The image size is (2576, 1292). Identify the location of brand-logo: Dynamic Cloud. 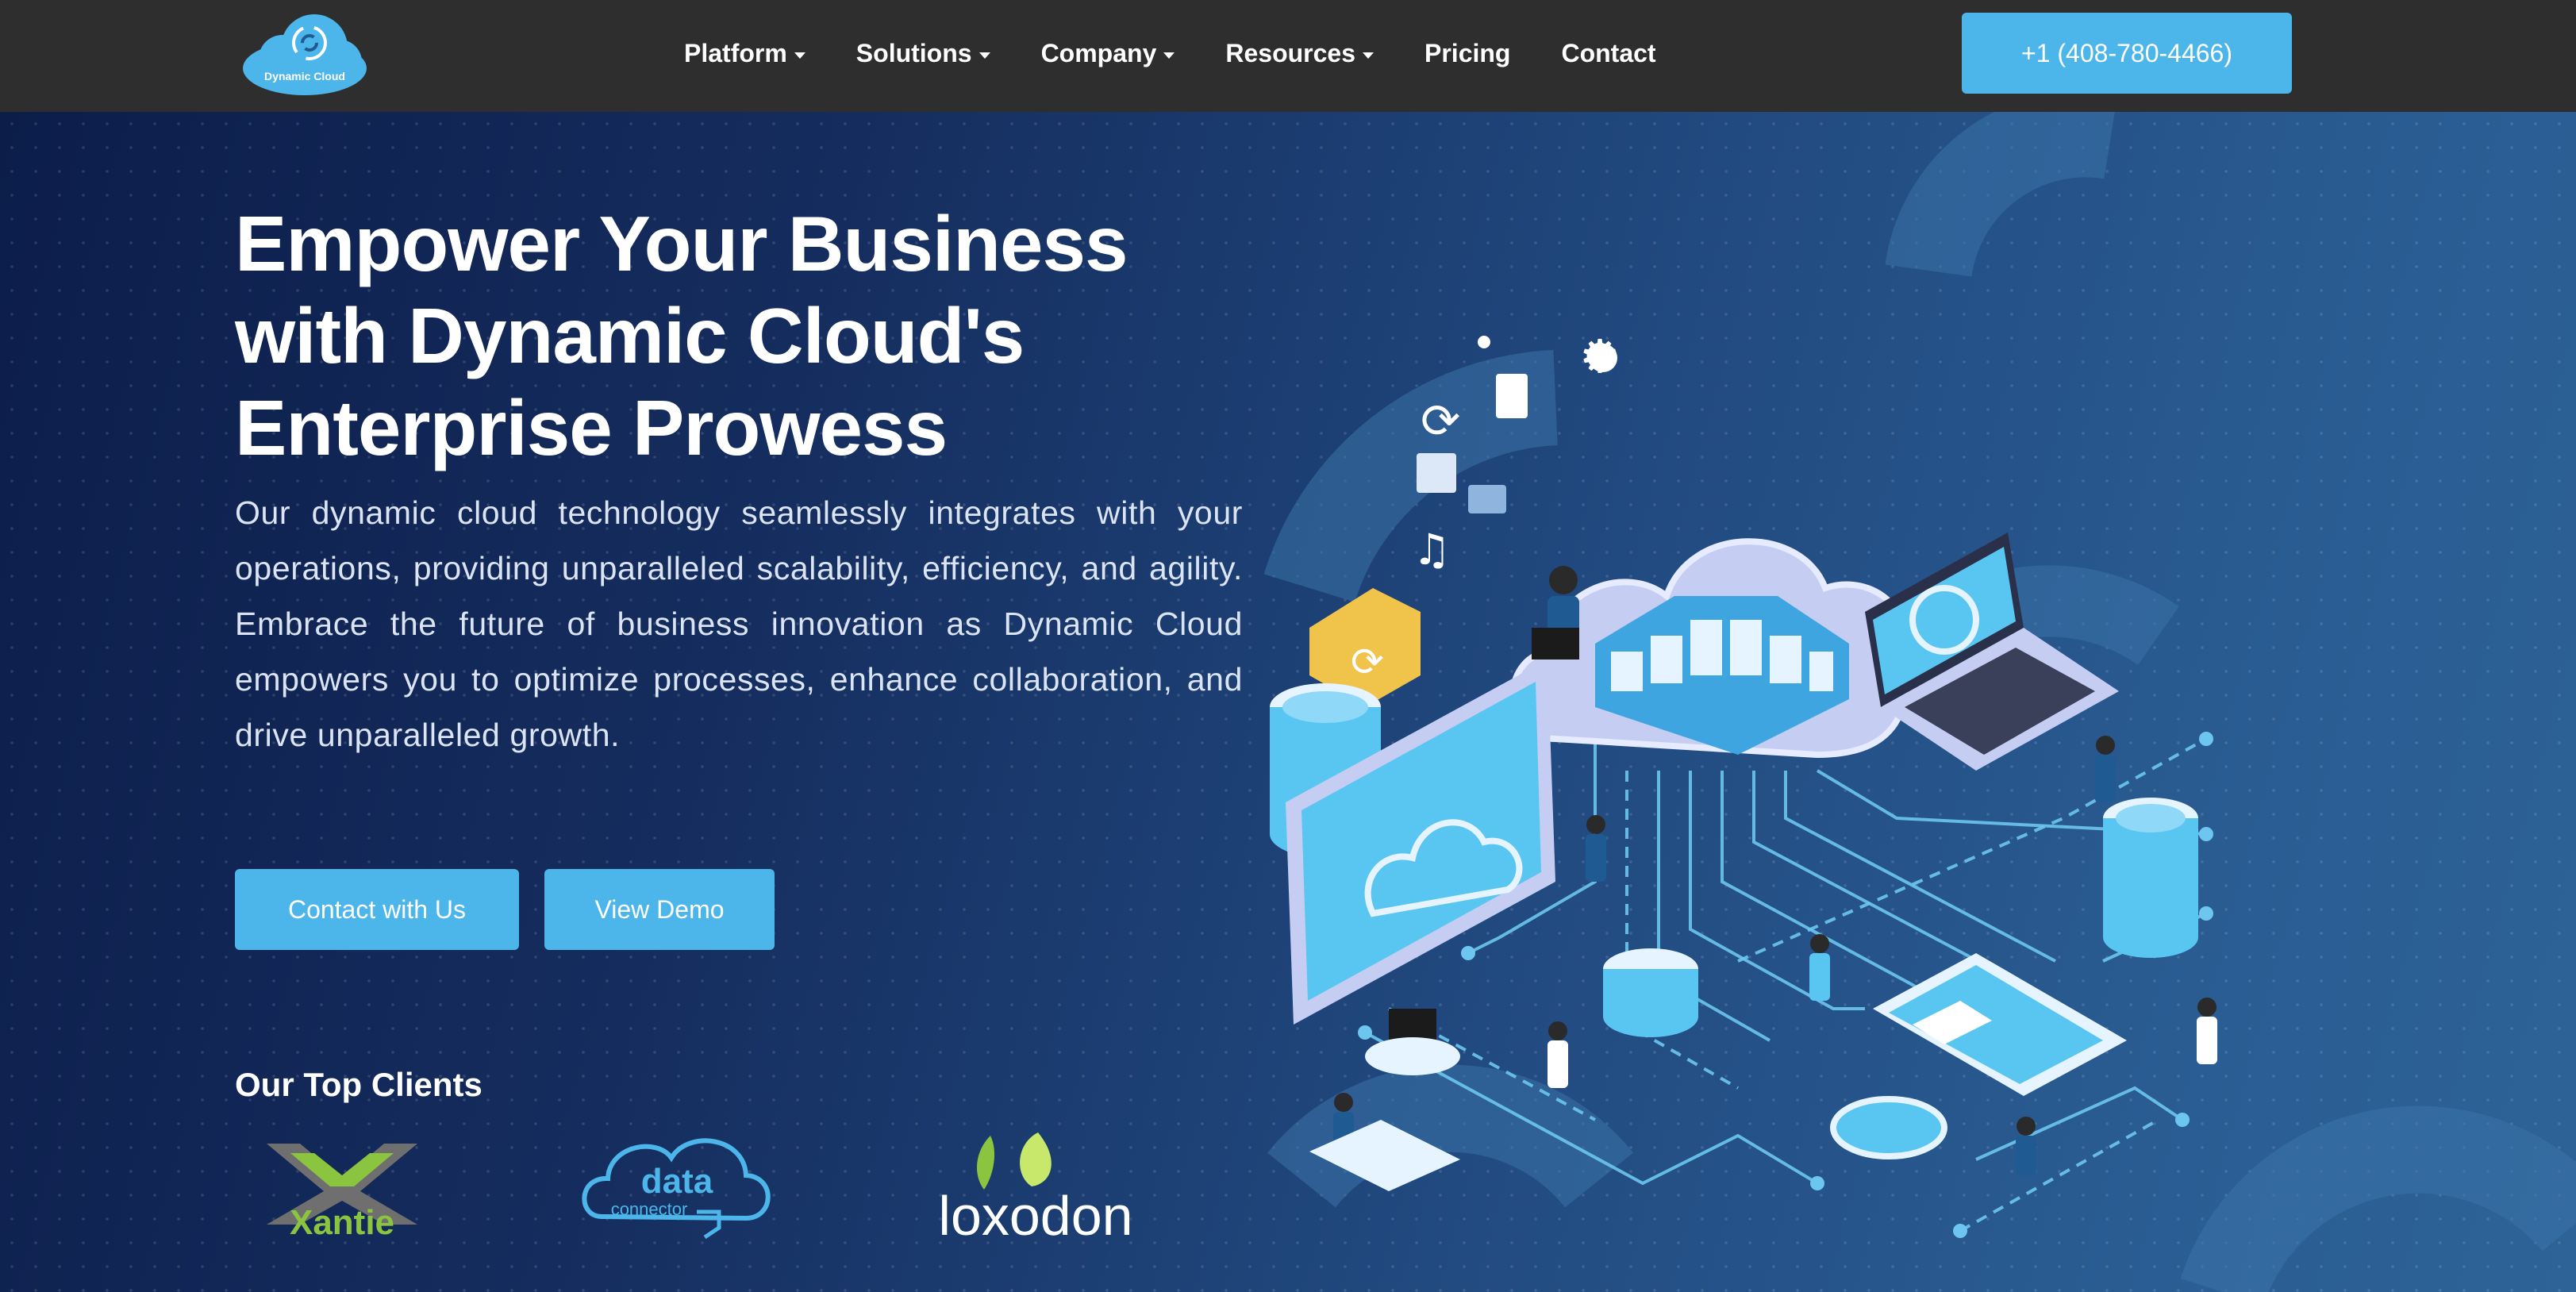
(304, 54).